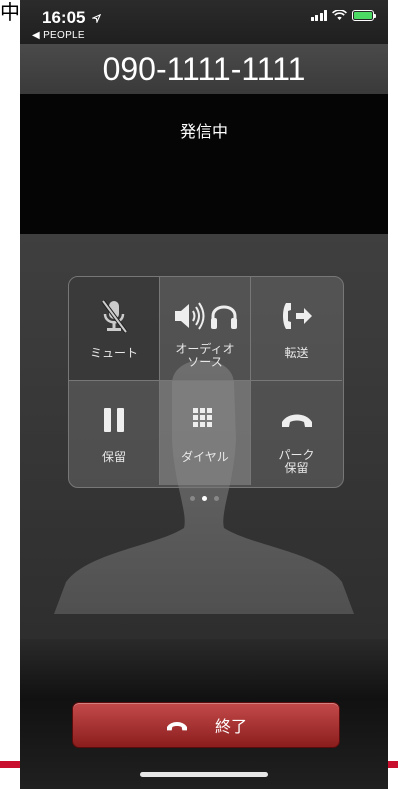  Describe the element at coordinates (113, 353) in the screenshot. I see `mute-label: ミュート` at that location.